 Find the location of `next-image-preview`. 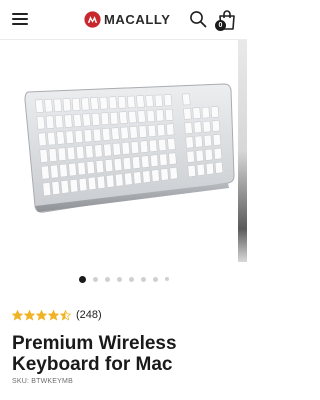

next-image-preview is located at coordinates (242, 151).